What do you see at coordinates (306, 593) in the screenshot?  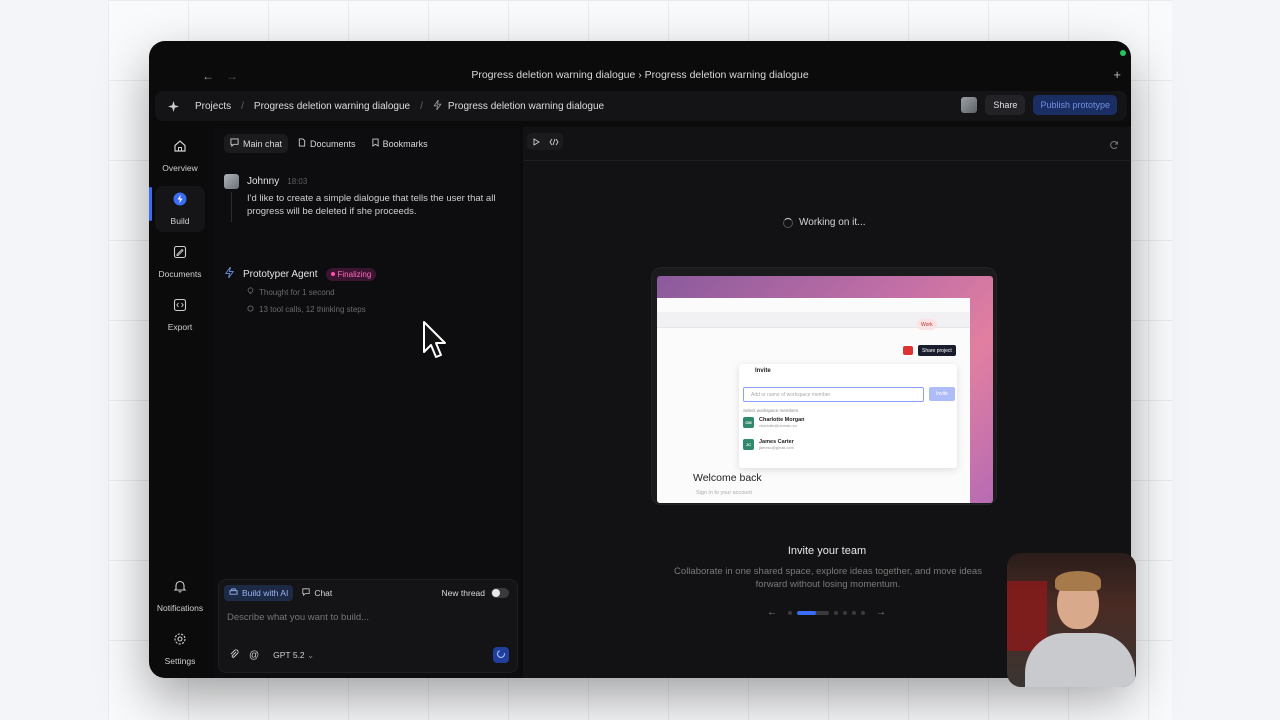 I see `chat-icon` at bounding box center [306, 593].